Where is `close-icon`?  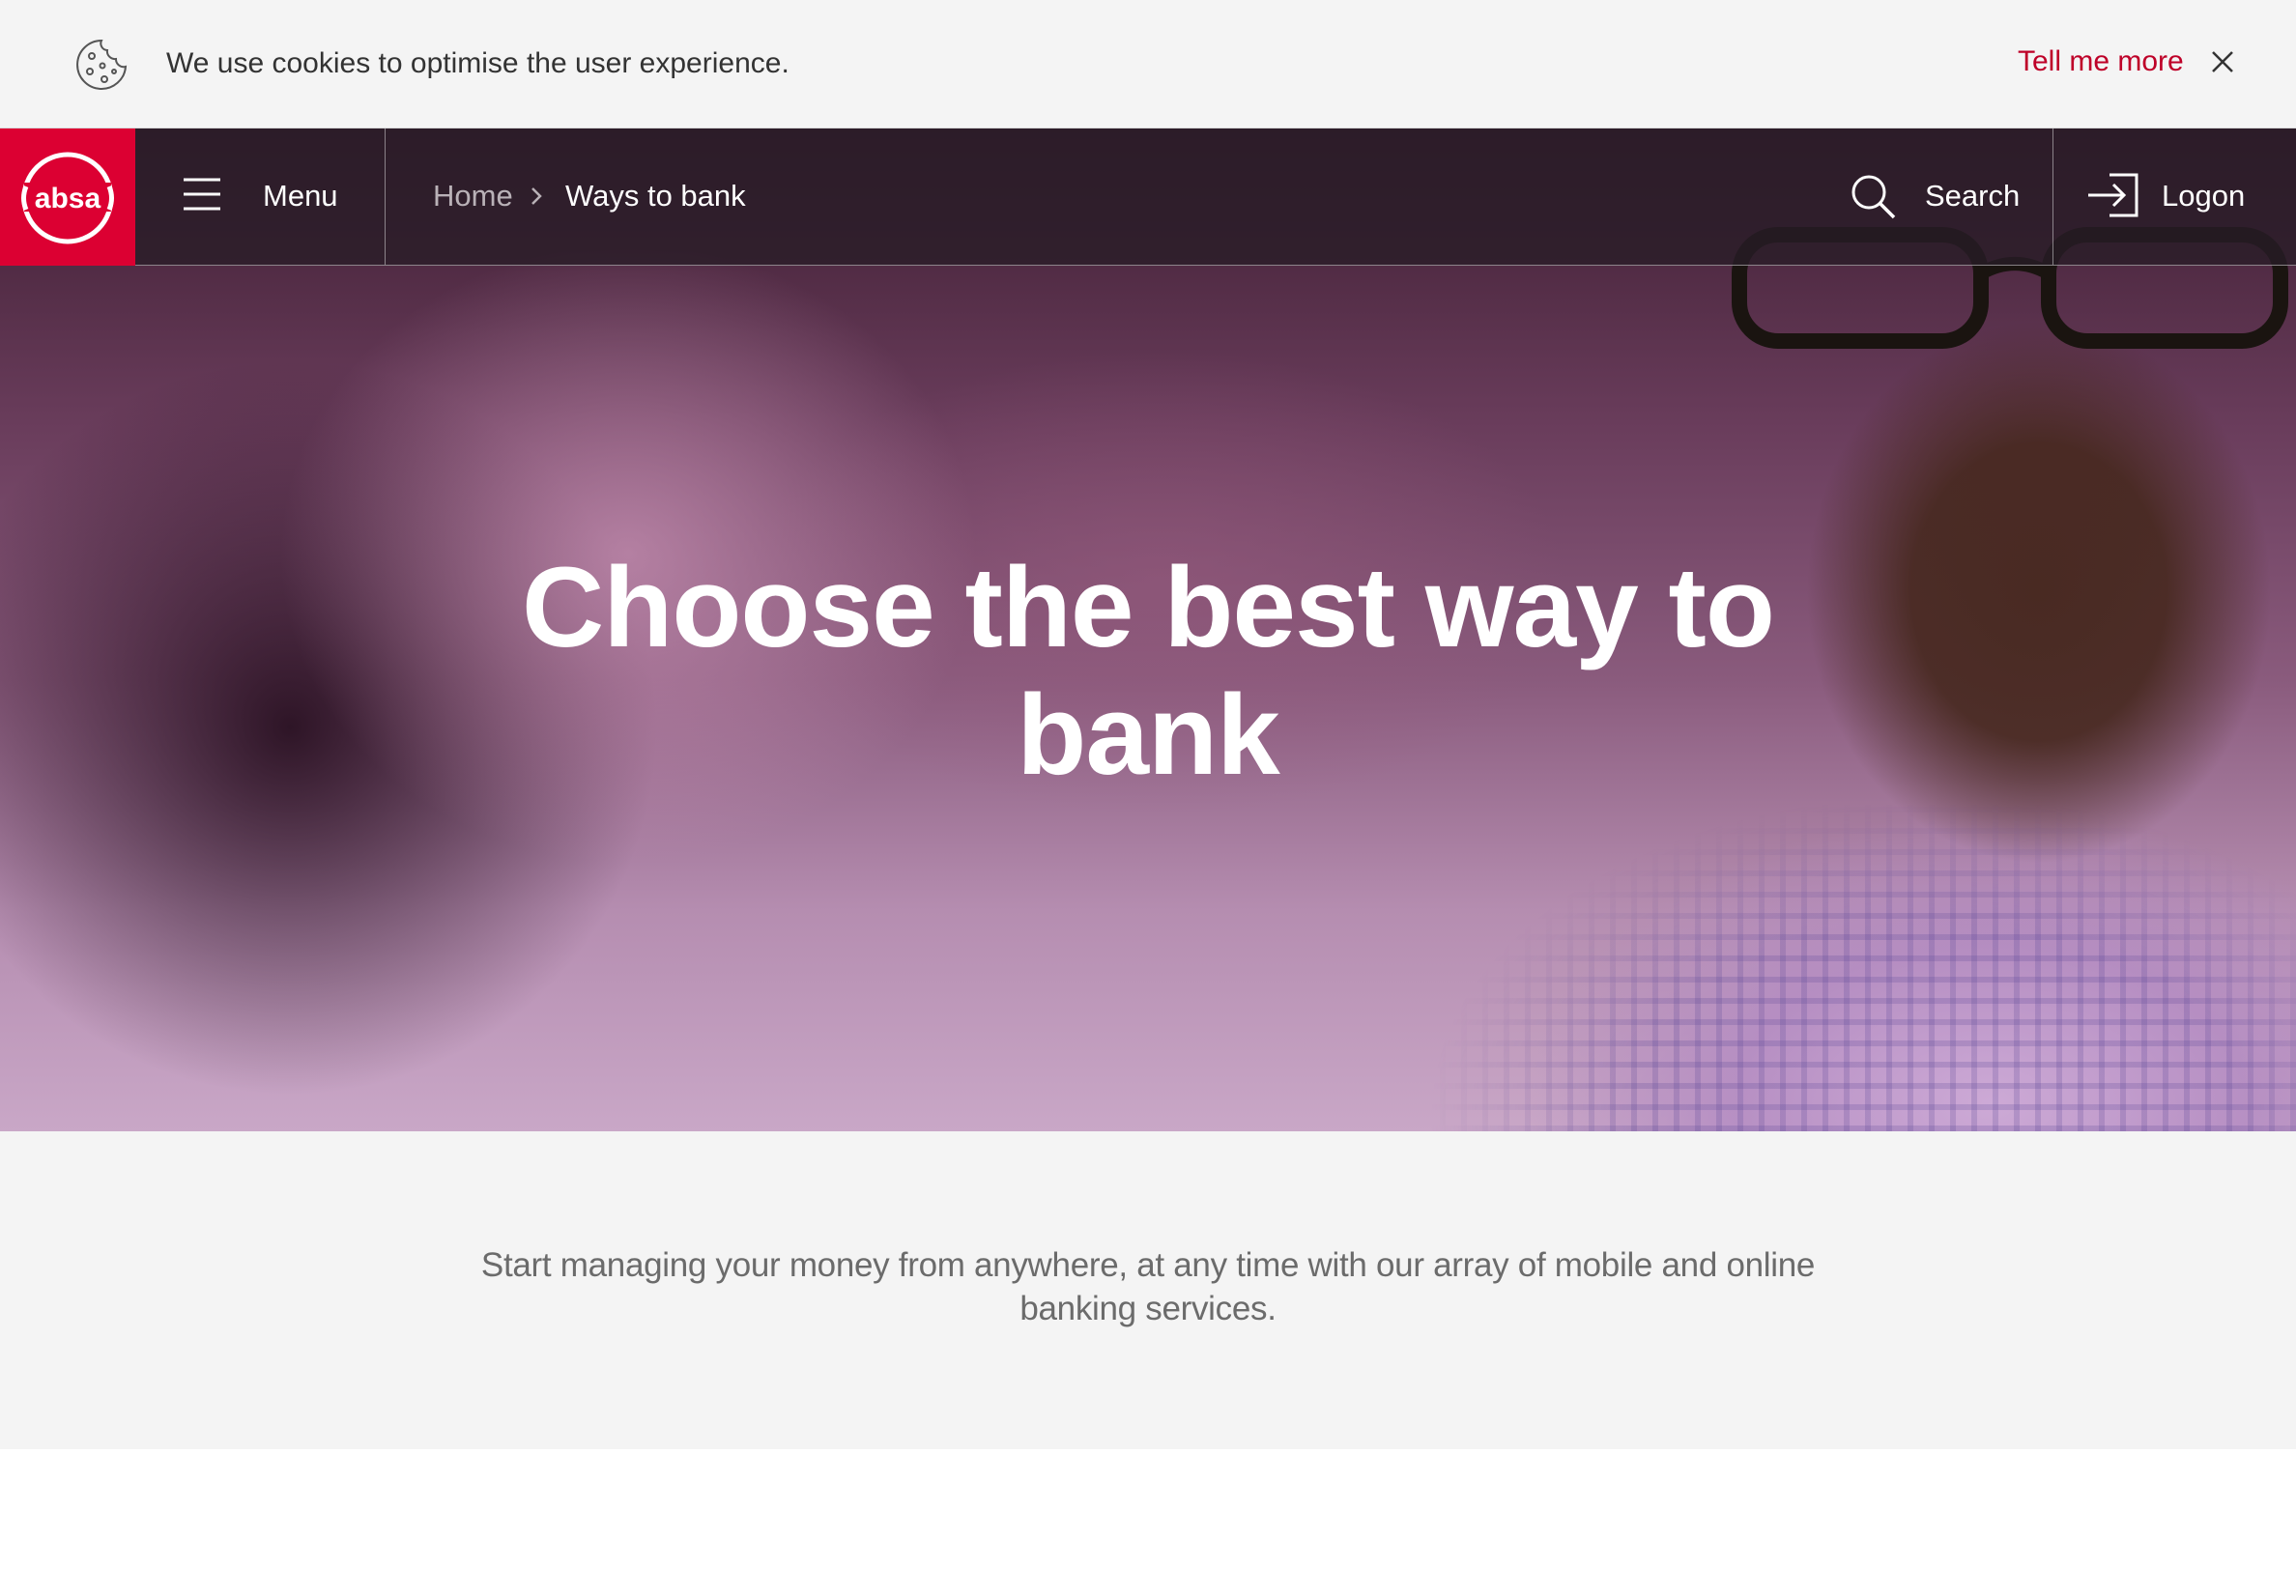
close-icon is located at coordinates (2222, 61).